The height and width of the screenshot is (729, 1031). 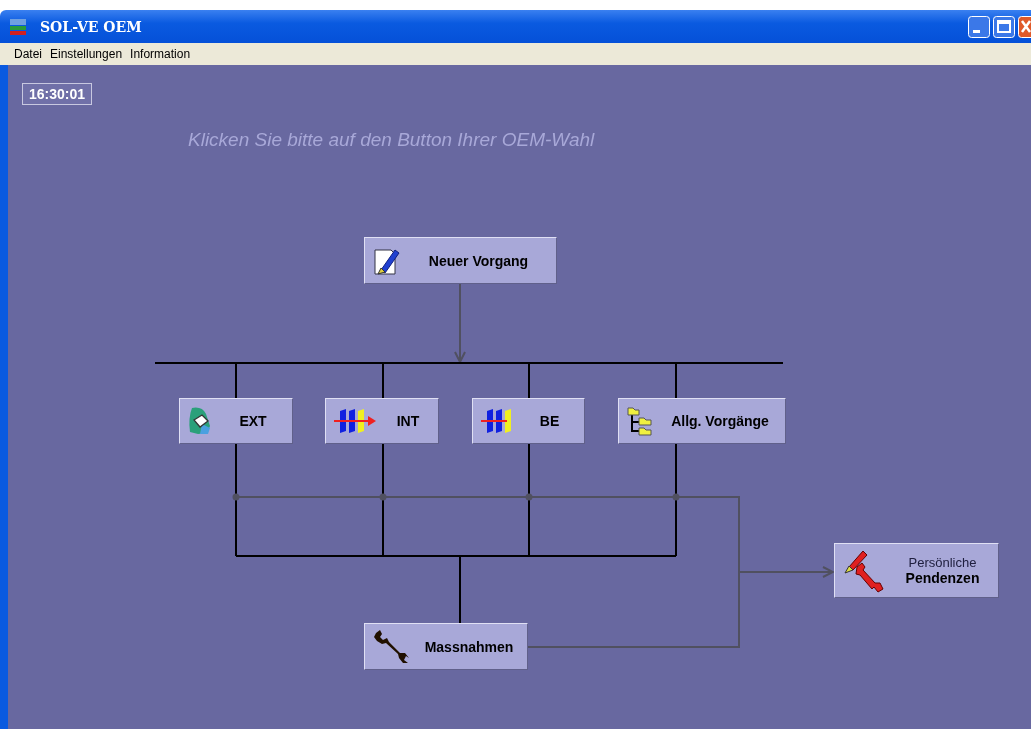 What do you see at coordinates (91, 26) in the screenshot?
I see `window-title: SOL-VE OEM` at bounding box center [91, 26].